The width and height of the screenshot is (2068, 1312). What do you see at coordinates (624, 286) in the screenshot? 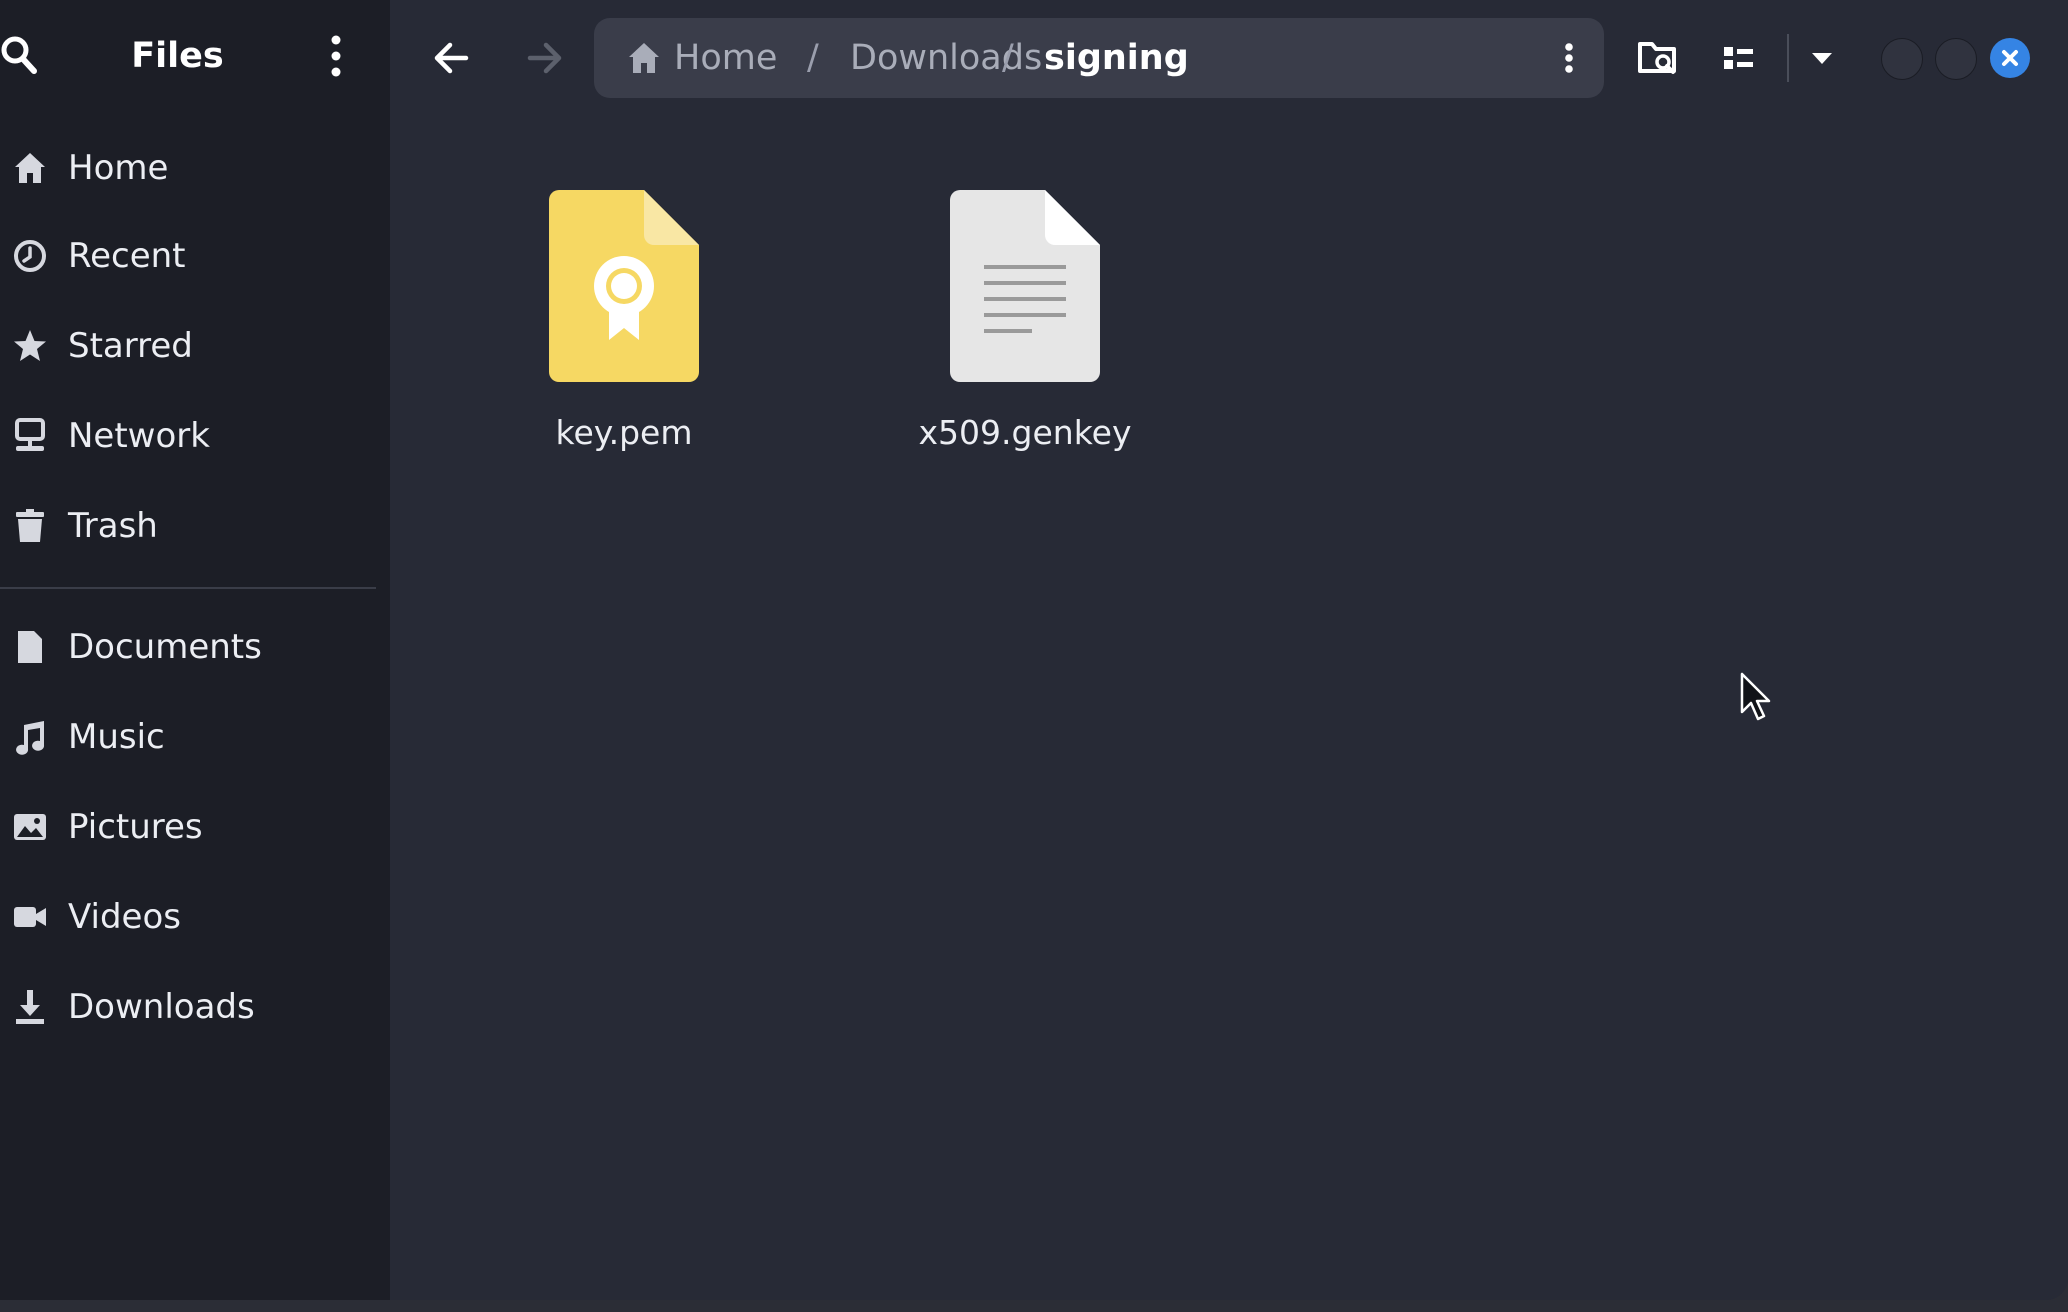
I see `certificate-file-icon` at bounding box center [624, 286].